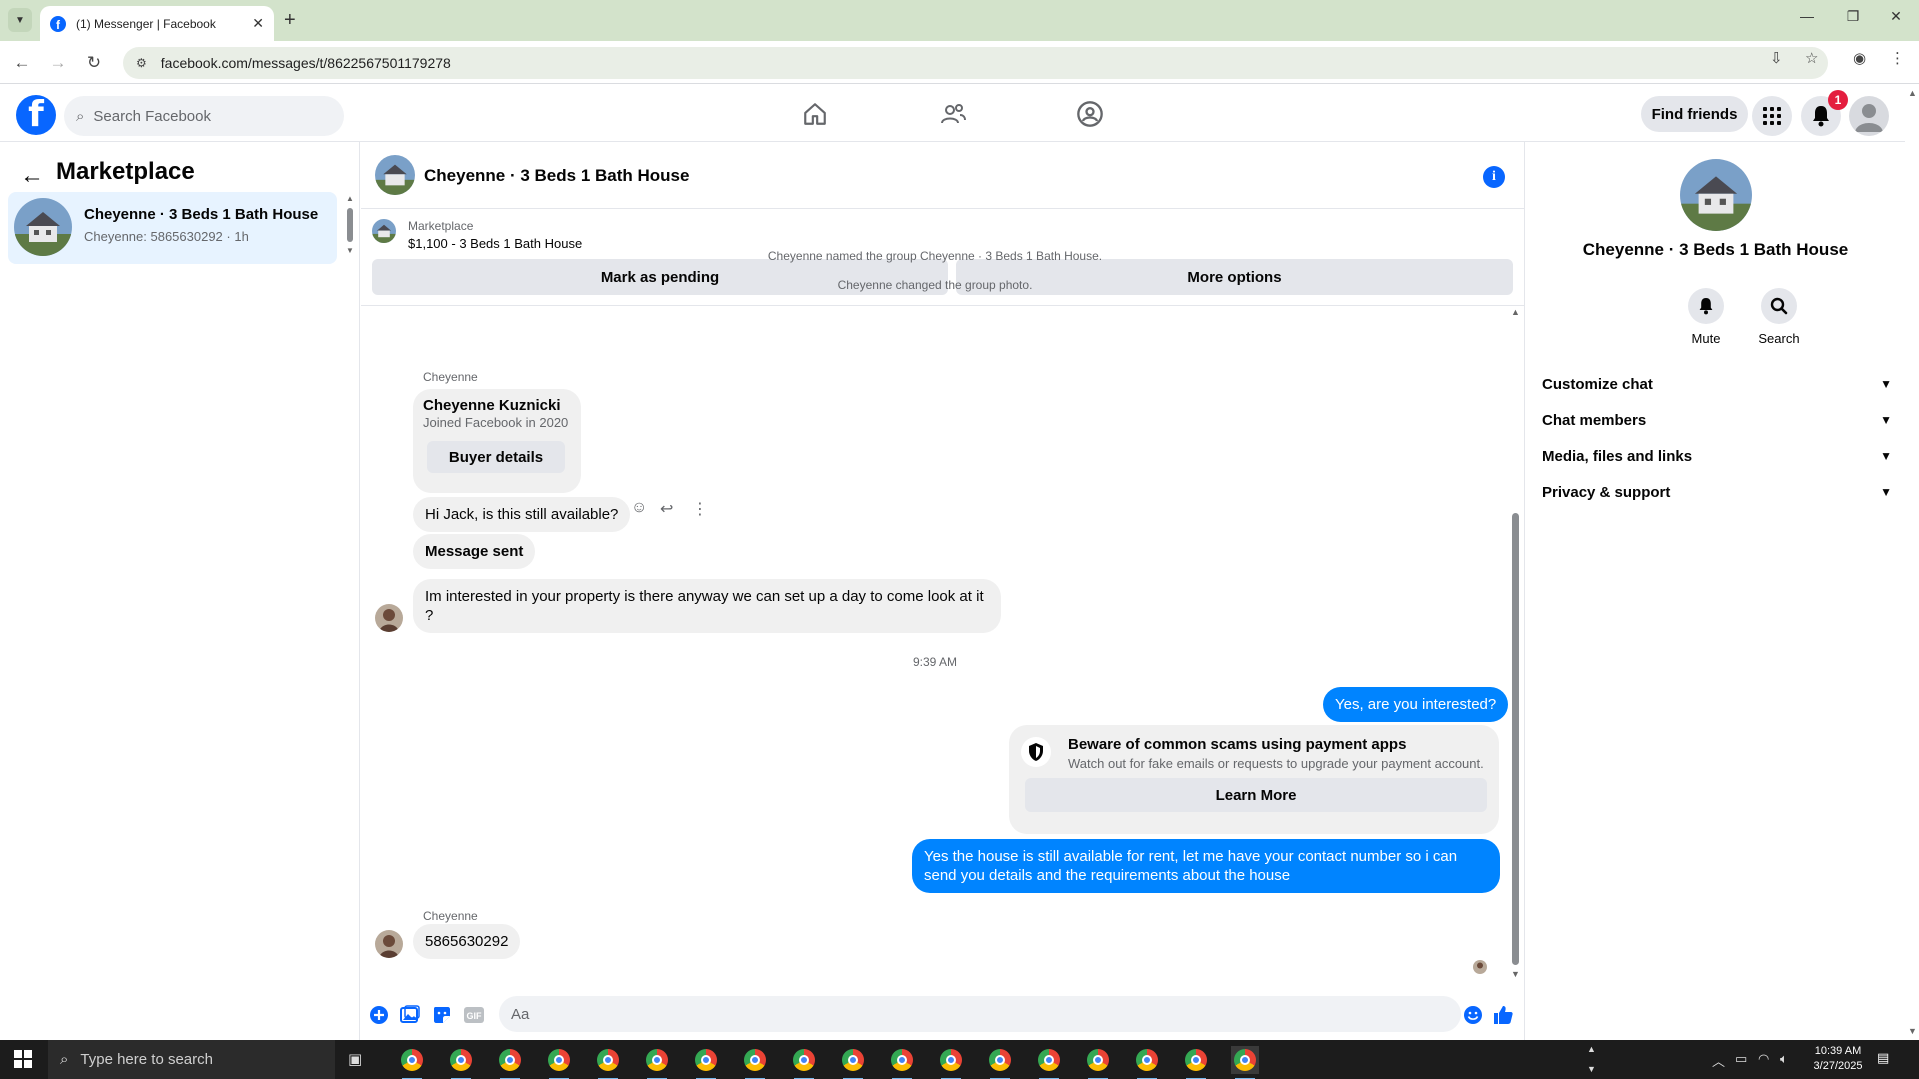  What do you see at coordinates (1694, 114) in the screenshot?
I see `find-friends-button: Find friends` at bounding box center [1694, 114].